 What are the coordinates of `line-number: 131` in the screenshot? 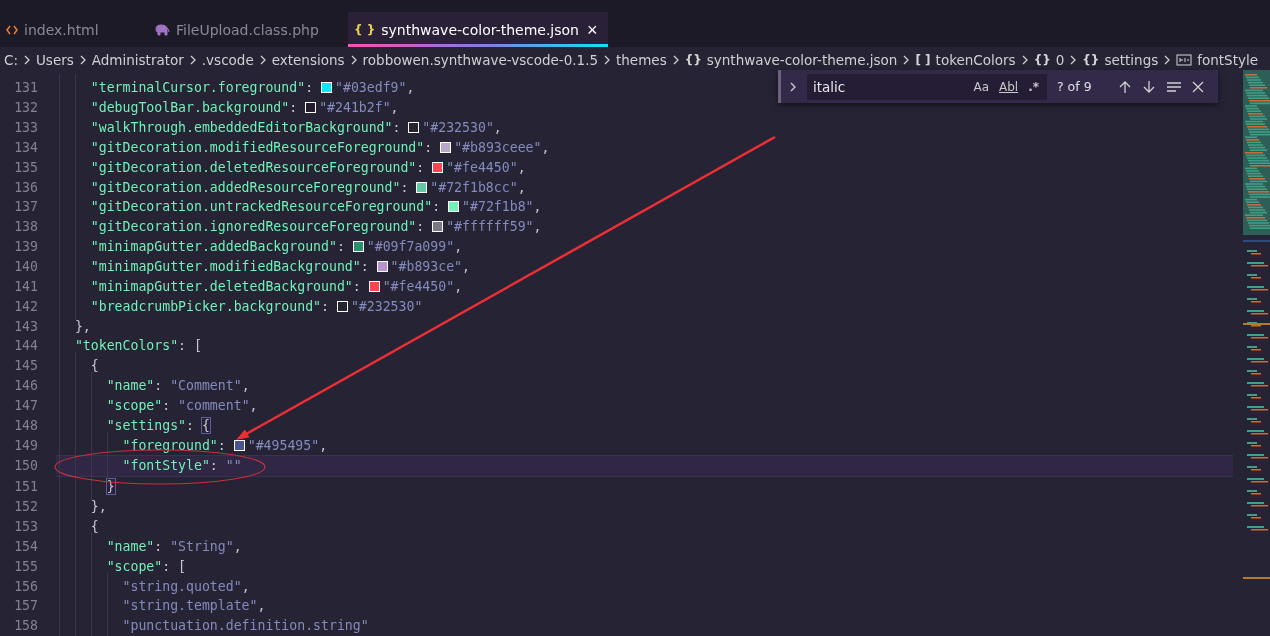 It's located at (26, 88).